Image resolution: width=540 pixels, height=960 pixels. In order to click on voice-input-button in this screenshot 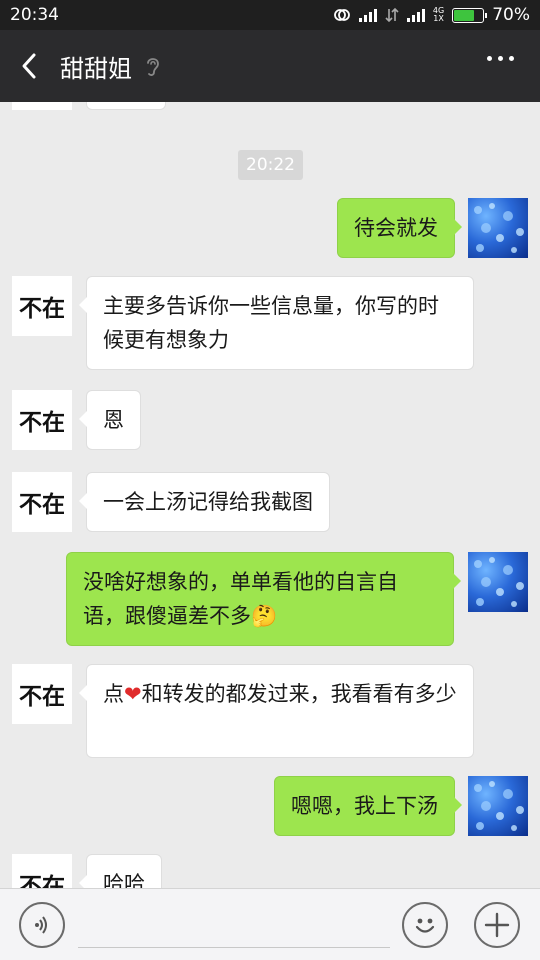, I will do `click(42, 925)`.